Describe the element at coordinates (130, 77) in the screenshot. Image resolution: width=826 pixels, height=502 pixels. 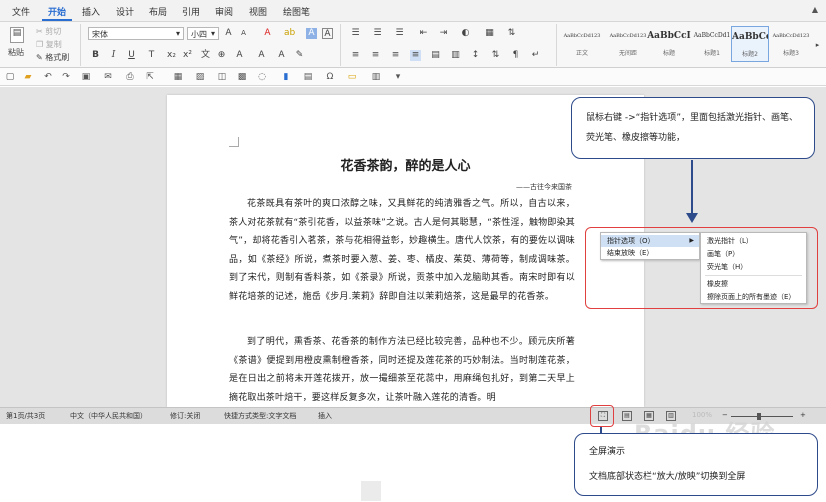
I see `print-icon: ⎙` at that location.